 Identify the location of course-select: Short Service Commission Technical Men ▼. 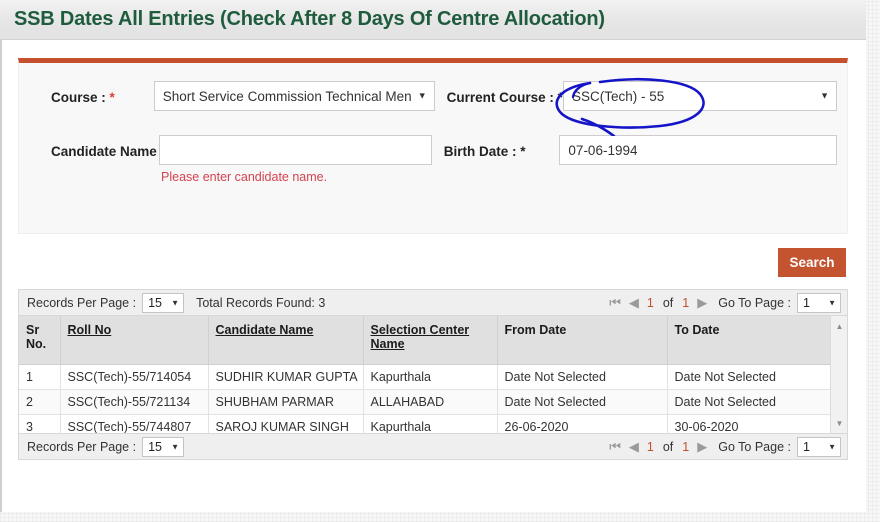
(294, 96).